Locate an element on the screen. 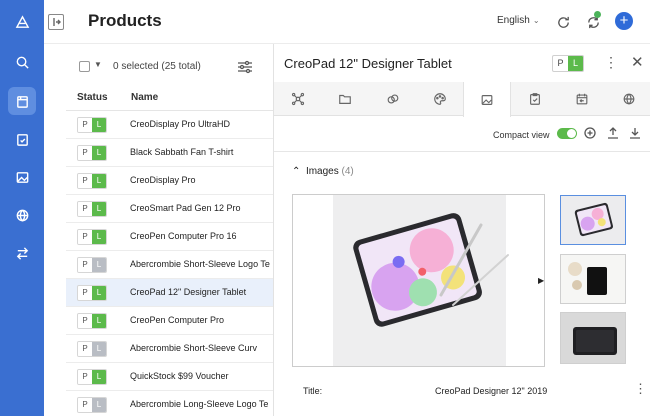  product-name: CreoPen Computer Pro 16 is located at coordinates (183, 236).